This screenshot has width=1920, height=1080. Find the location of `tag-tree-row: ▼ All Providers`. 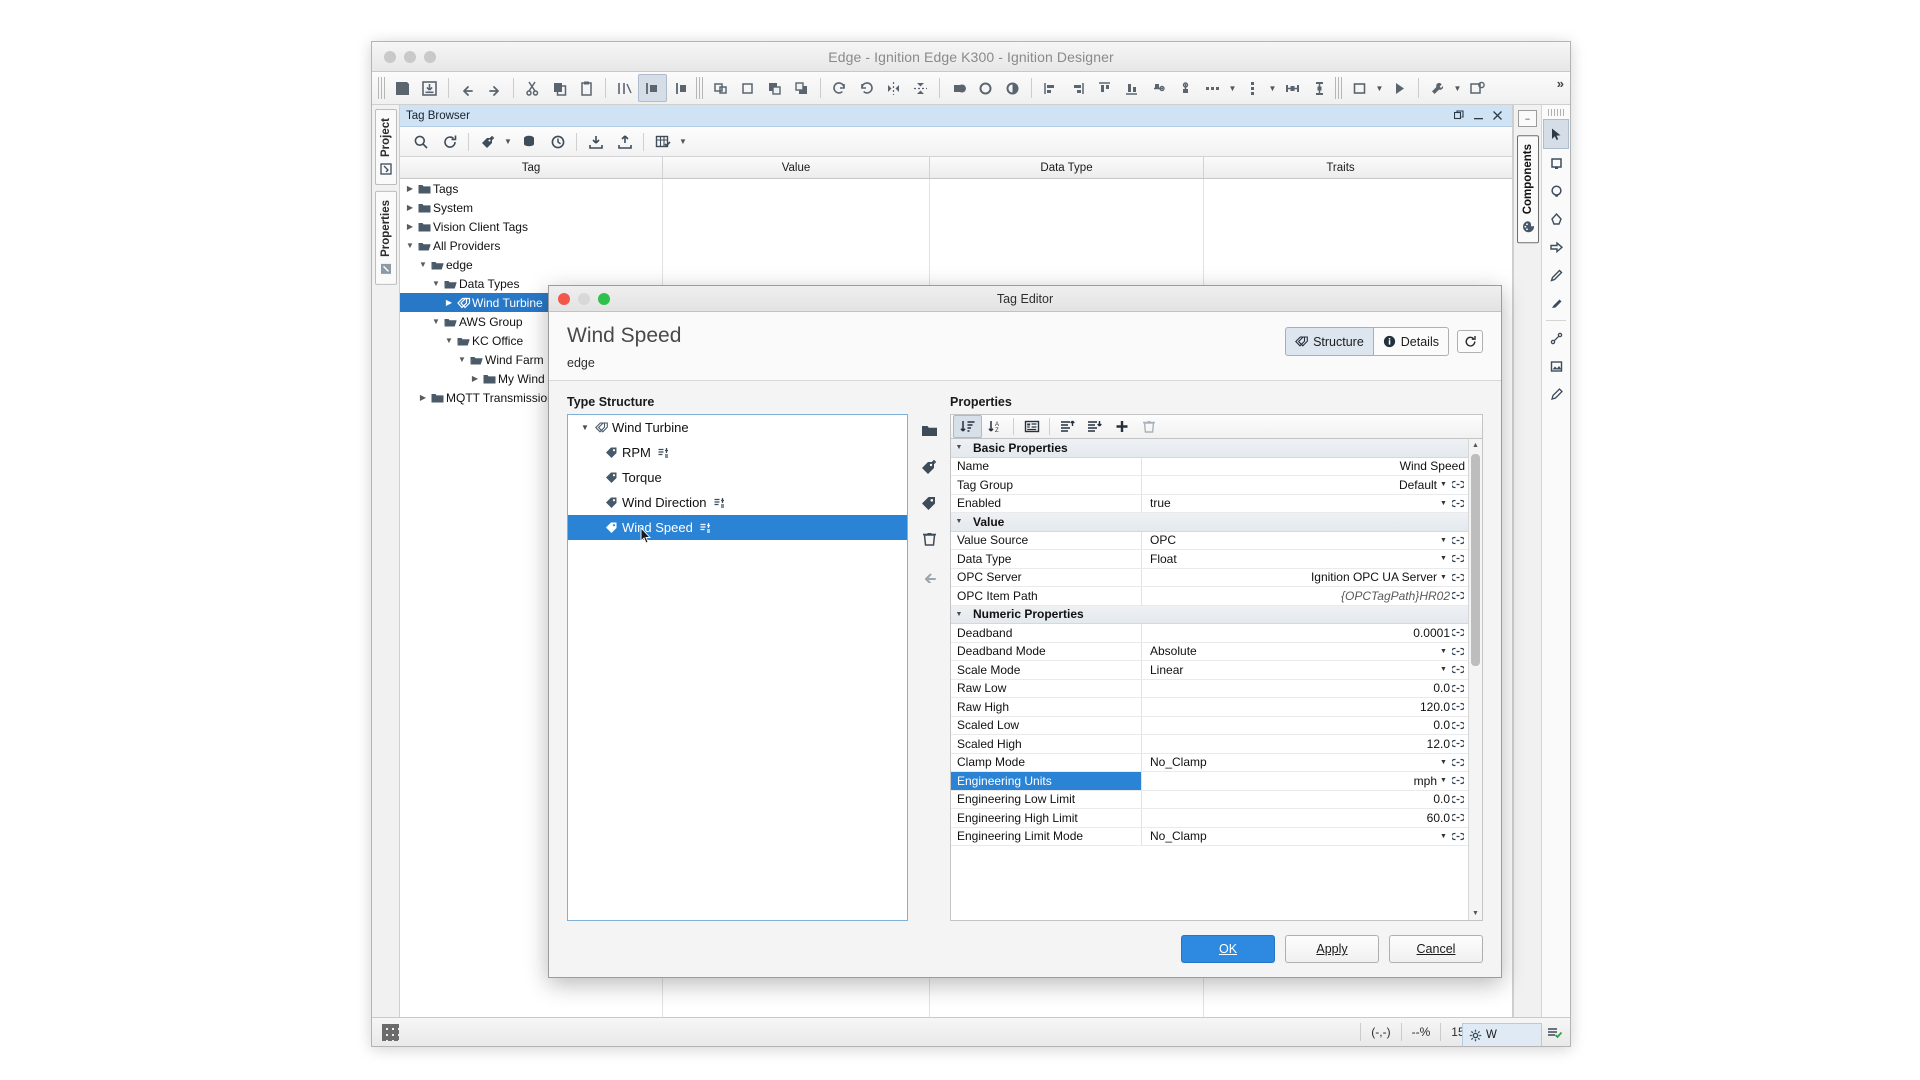

tag-tree-row: ▼ All Providers is located at coordinates (531, 245).